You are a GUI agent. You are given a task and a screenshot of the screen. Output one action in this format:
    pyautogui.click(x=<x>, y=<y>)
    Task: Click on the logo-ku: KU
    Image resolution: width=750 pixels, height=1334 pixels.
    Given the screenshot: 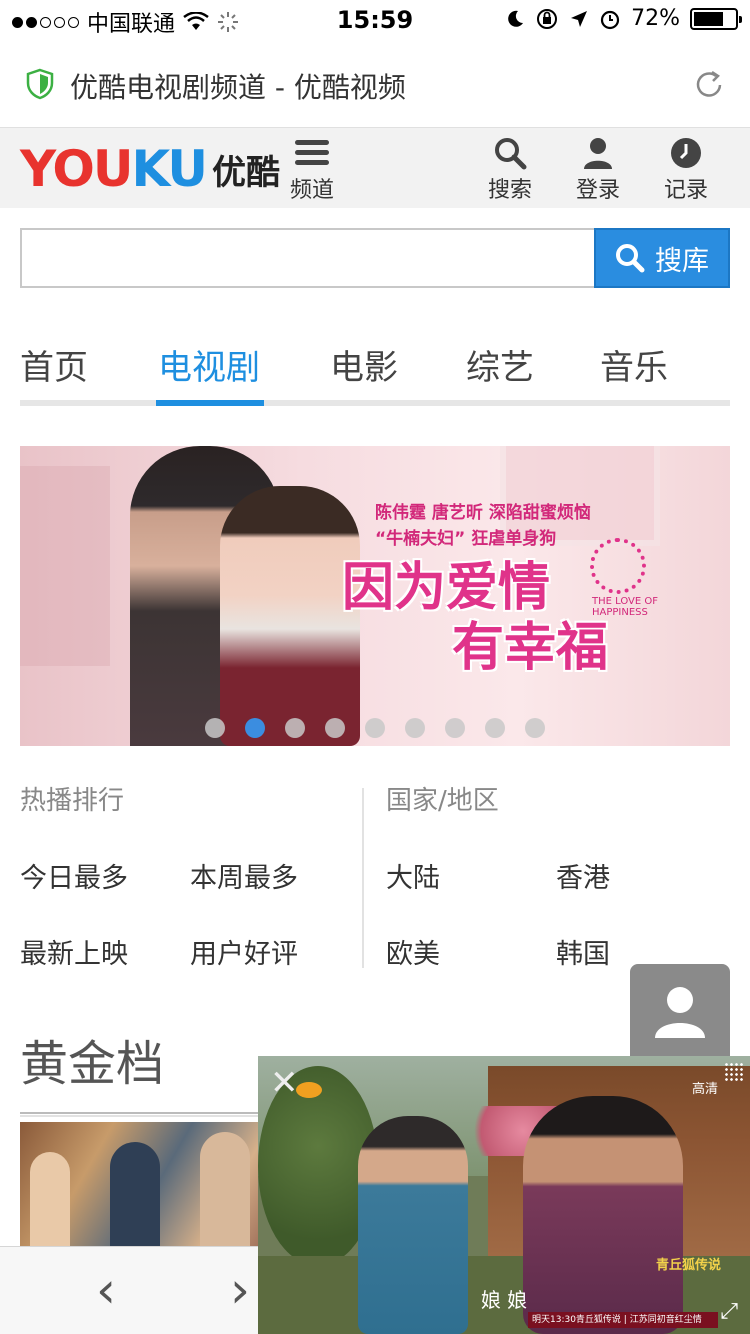 What is the action you would take?
    pyautogui.click(x=169, y=169)
    